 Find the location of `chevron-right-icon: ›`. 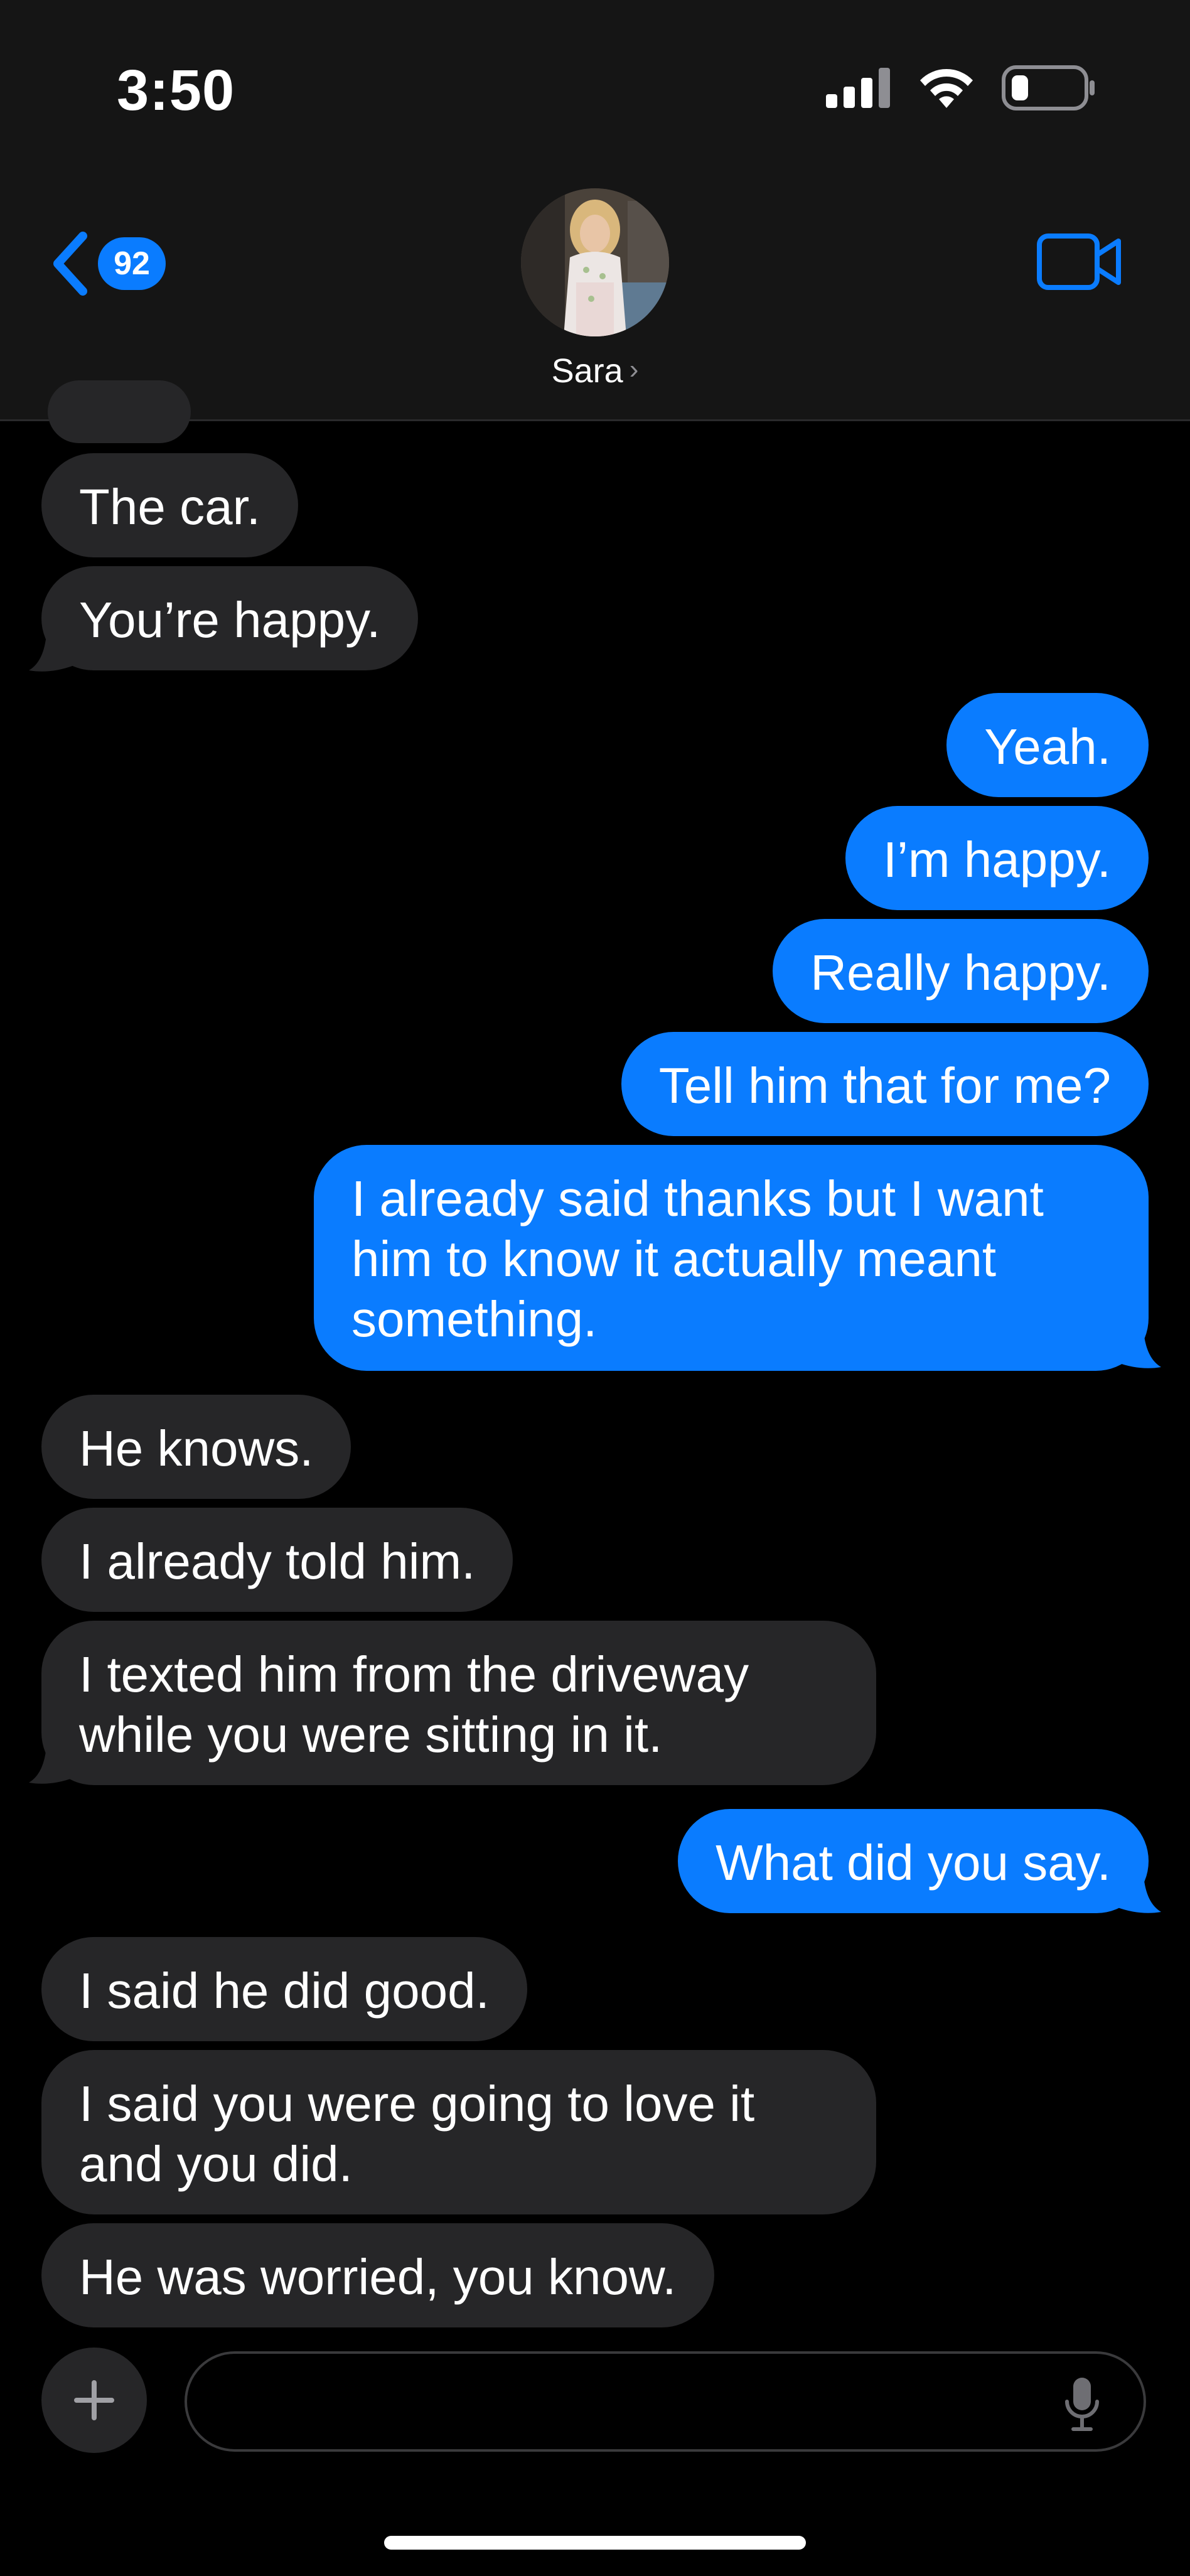

chevron-right-icon: › is located at coordinates (634, 369).